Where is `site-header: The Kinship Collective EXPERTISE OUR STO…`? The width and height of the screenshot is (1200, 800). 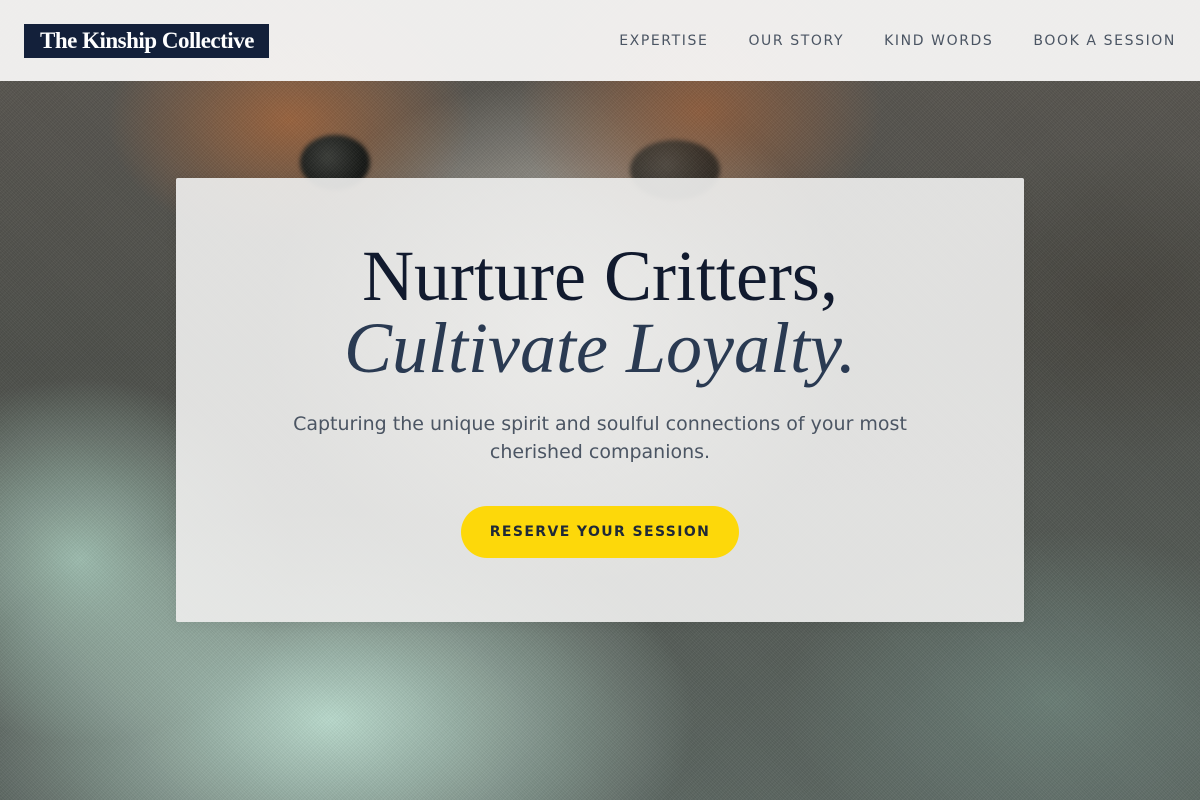 site-header: The Kinship Collective EXPERTISE OUR STO… is located at coordinates (600, 40).